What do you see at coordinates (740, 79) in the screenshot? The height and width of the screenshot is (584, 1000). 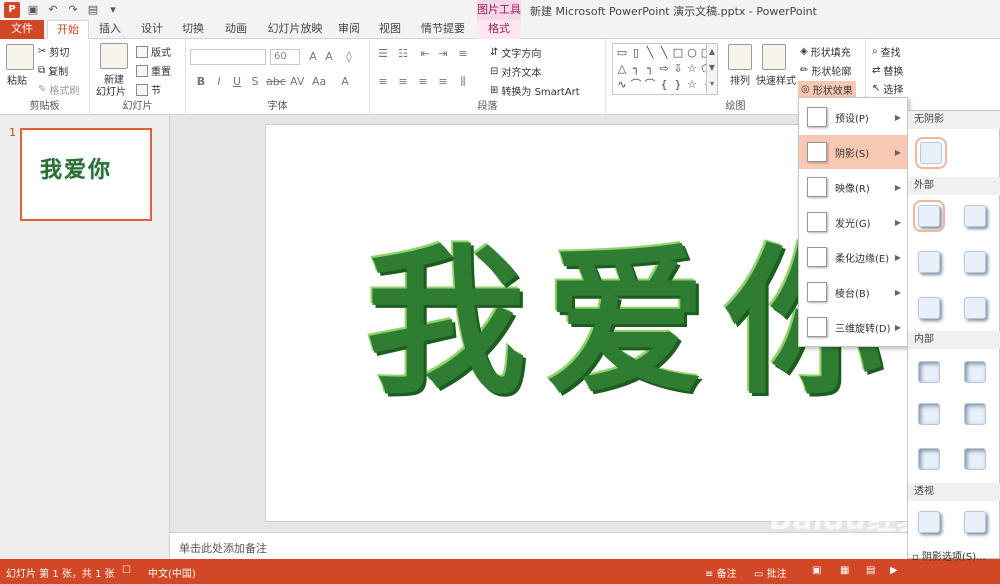 I see `arrange-button: 排列` at bounding box center [740, 79].